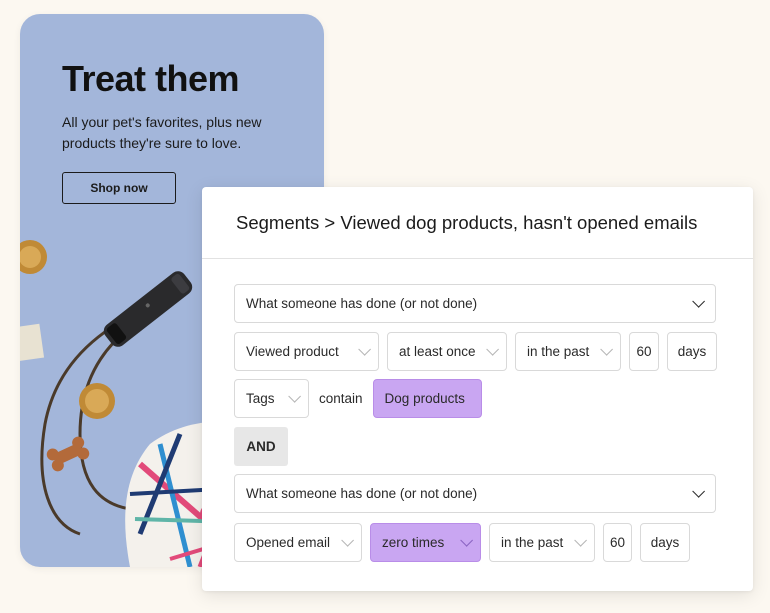  Describe the element at coordinates (260, 398) in the screenshot. I see `filter-field-label: Tags` at that location.